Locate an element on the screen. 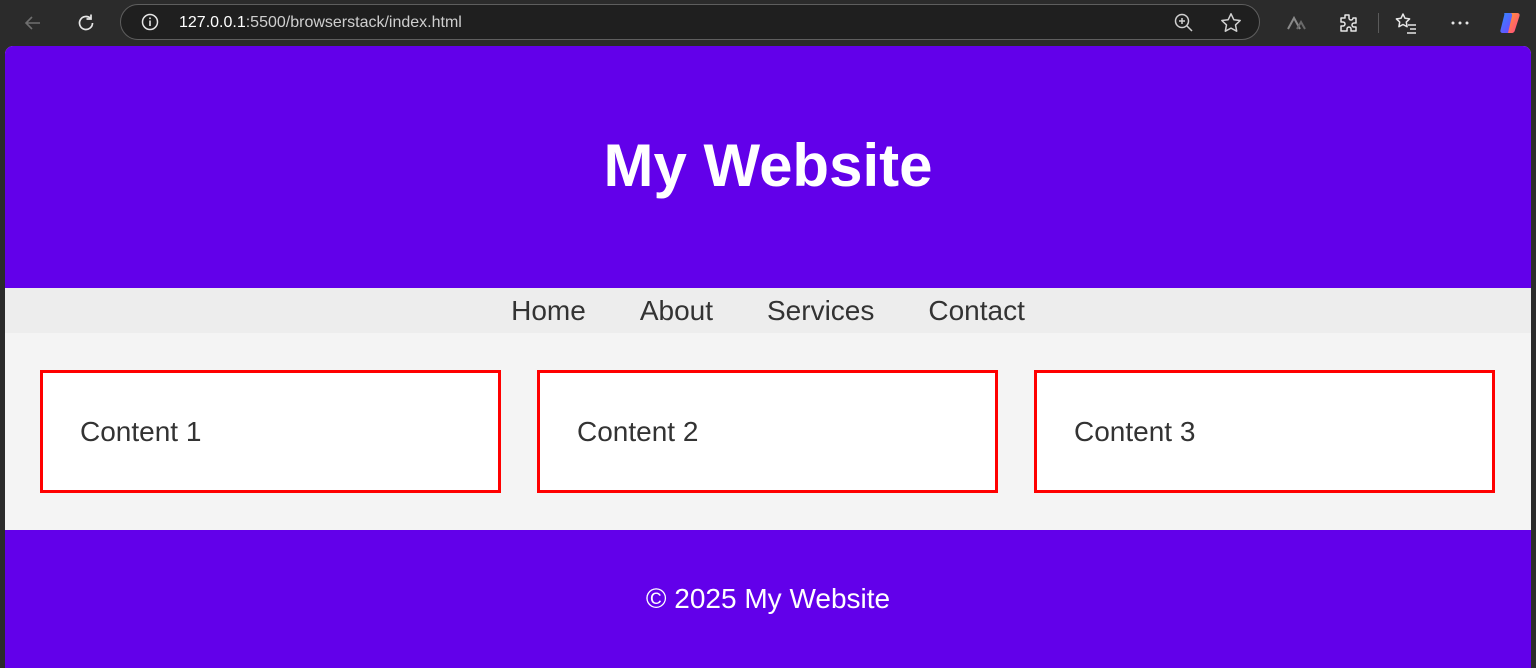 This screenshot has width=1536, height=668. browser-toolbar: 127.0.0.1:5500/browserstack/index.html is located at coordinates (768, 23).